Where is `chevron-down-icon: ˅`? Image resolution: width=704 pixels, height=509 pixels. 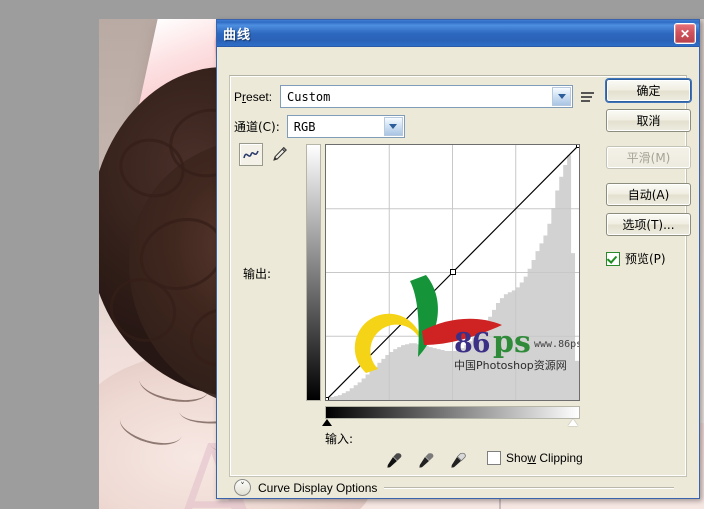 chevron-down-icon: ˅ is located at coordinates (242, 487).